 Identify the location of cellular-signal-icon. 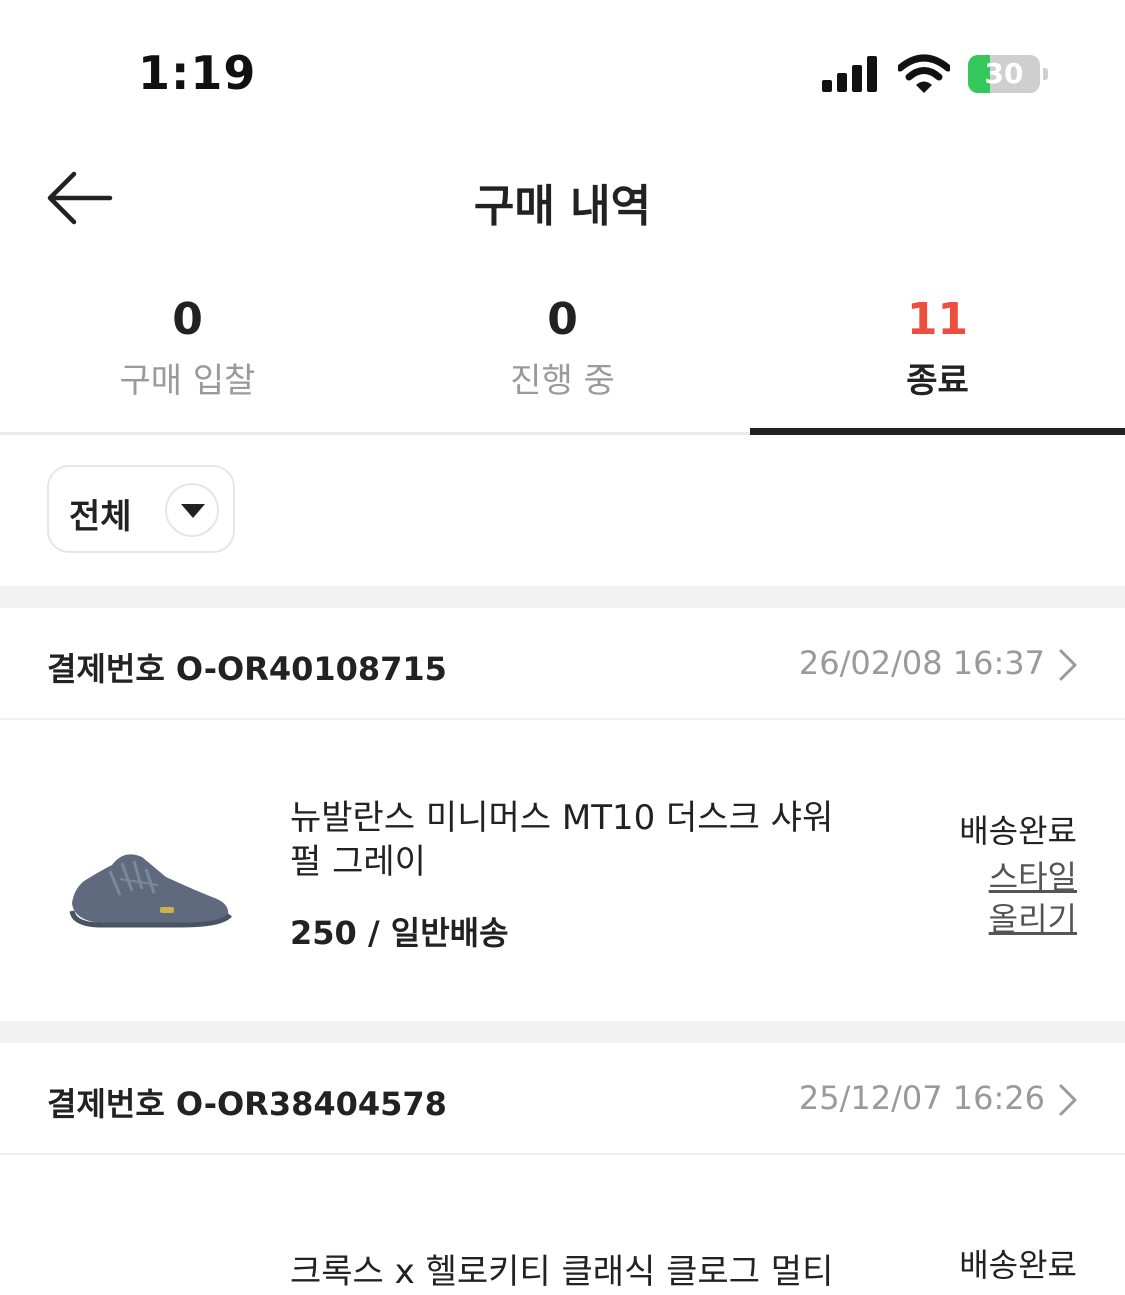
(849, 74).